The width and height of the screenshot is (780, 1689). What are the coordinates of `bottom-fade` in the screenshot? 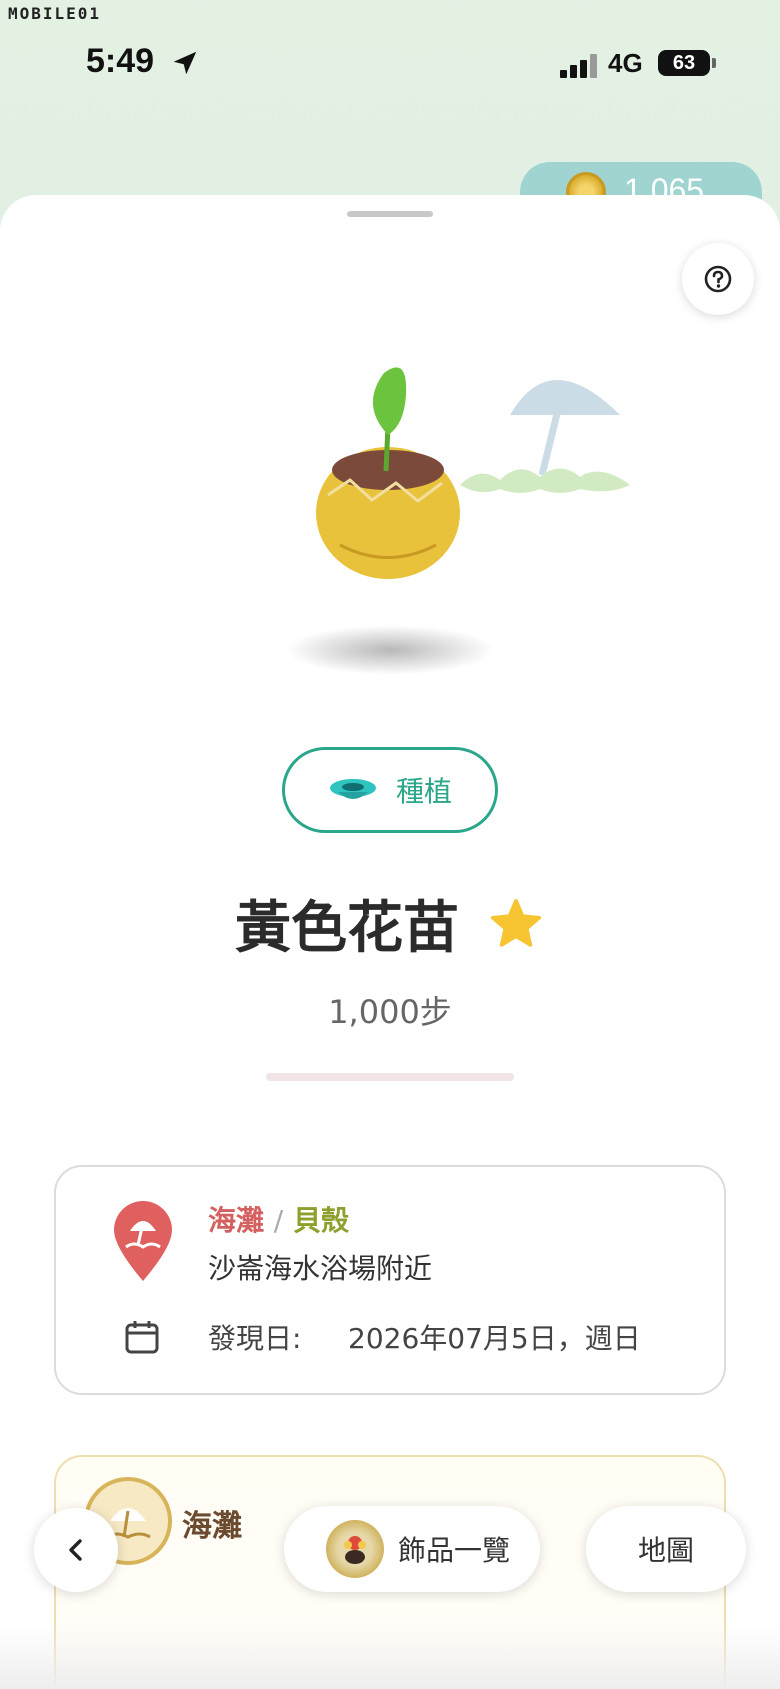 It's located at (390, 1657).